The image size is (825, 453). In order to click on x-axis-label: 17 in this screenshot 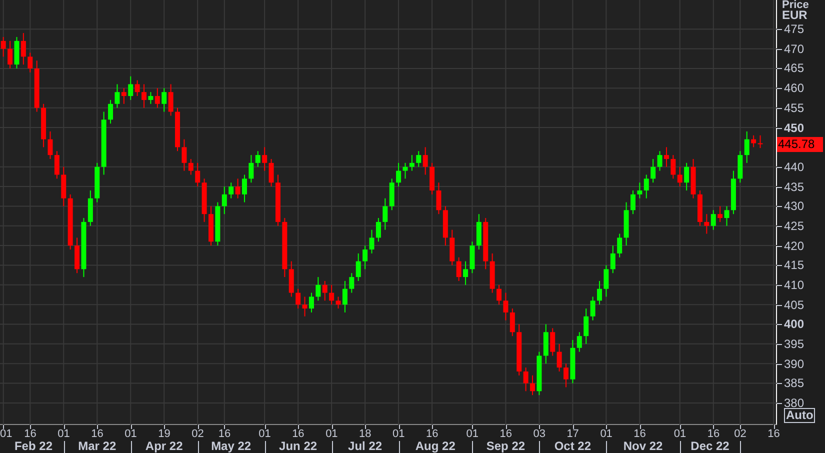, I will do `click(572, 434)`.